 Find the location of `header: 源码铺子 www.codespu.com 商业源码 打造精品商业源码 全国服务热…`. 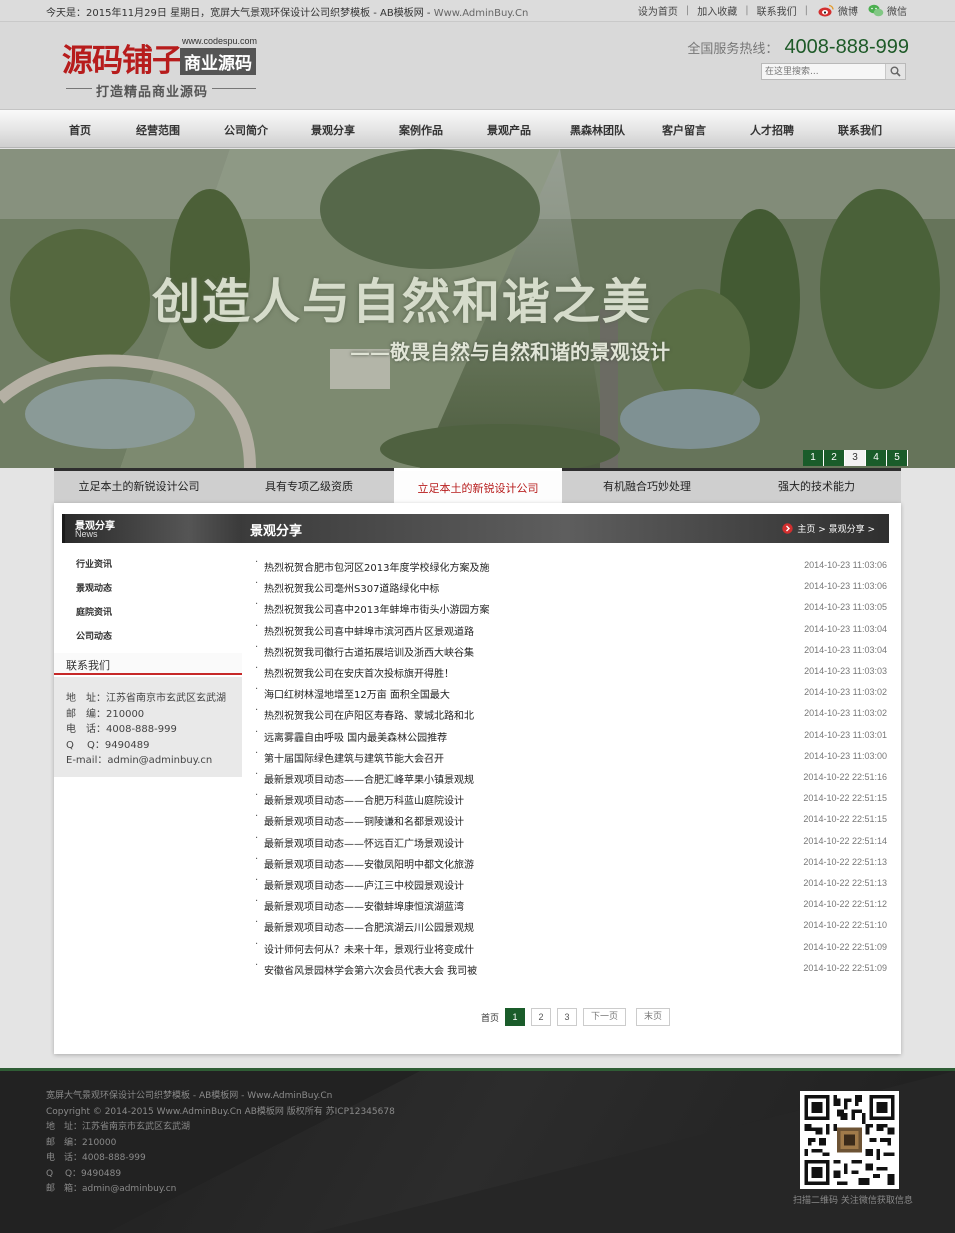

header: 源码铺子 www.codespu.com 商业源码 打造精品商业源码 全国服务热… is located at coordinates (477, 65).